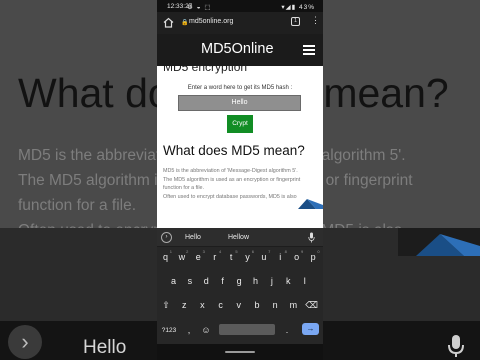 This screenshot has width=480, height=360. I want to click on hash-input: Hello, so click(239, 103).